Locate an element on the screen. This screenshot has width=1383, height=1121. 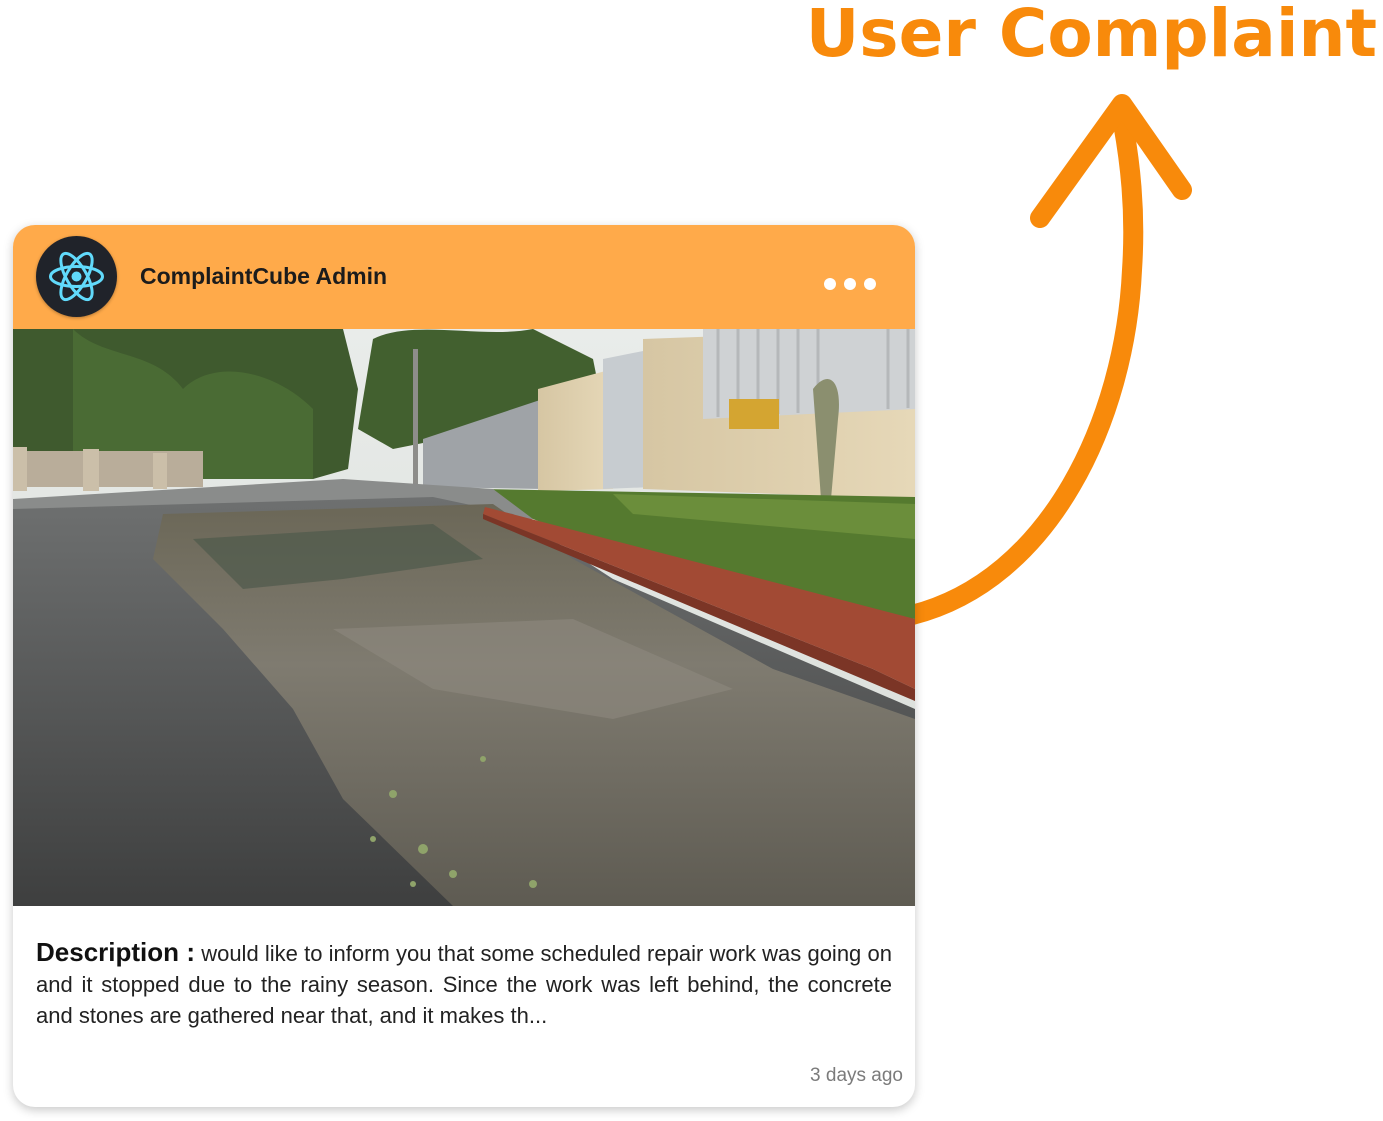
more-options-button is located at coordinates (850, 284).